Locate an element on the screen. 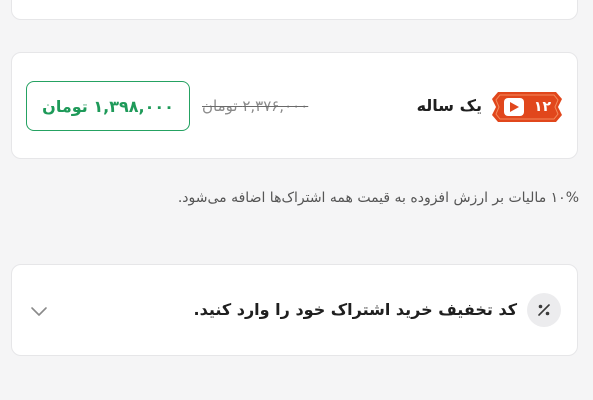  plan-title: یک ساله is located at coordinates (449, 105).